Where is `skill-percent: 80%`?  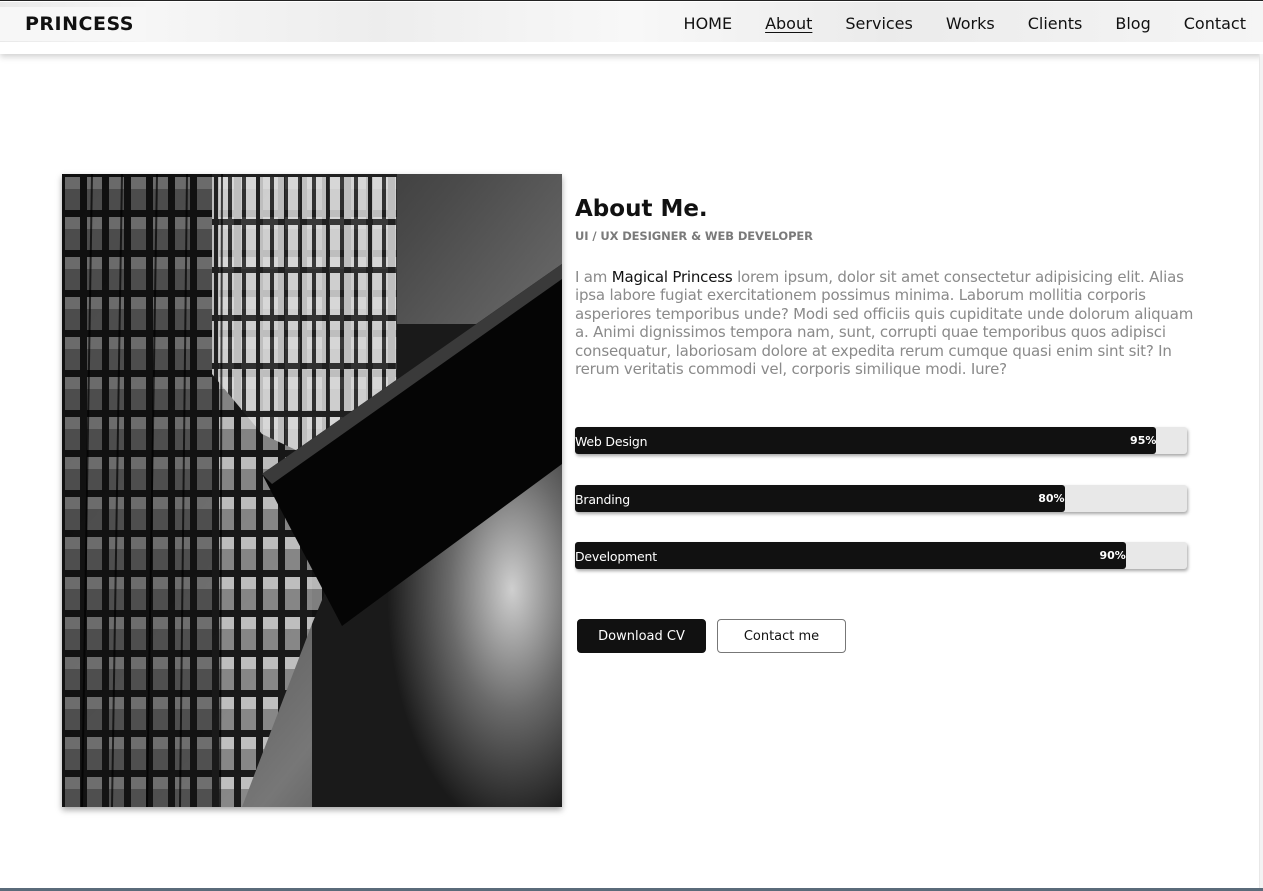 skill-percent: 80% is located at coordinates (1051, 498).